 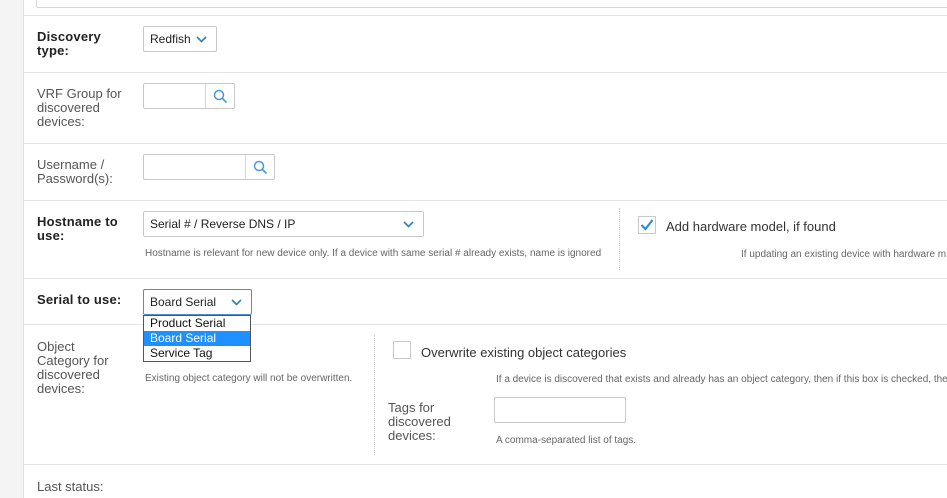 I want to click on hardware-model-checkbox, so click(x=647, y=225).